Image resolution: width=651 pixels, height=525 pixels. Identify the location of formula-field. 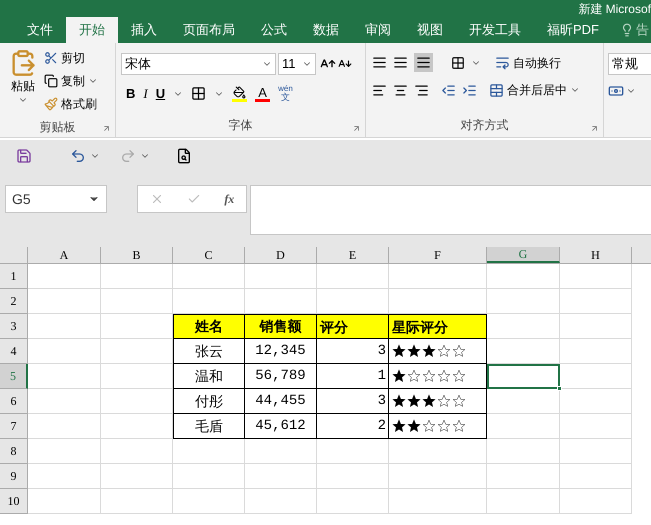
(450, 210).